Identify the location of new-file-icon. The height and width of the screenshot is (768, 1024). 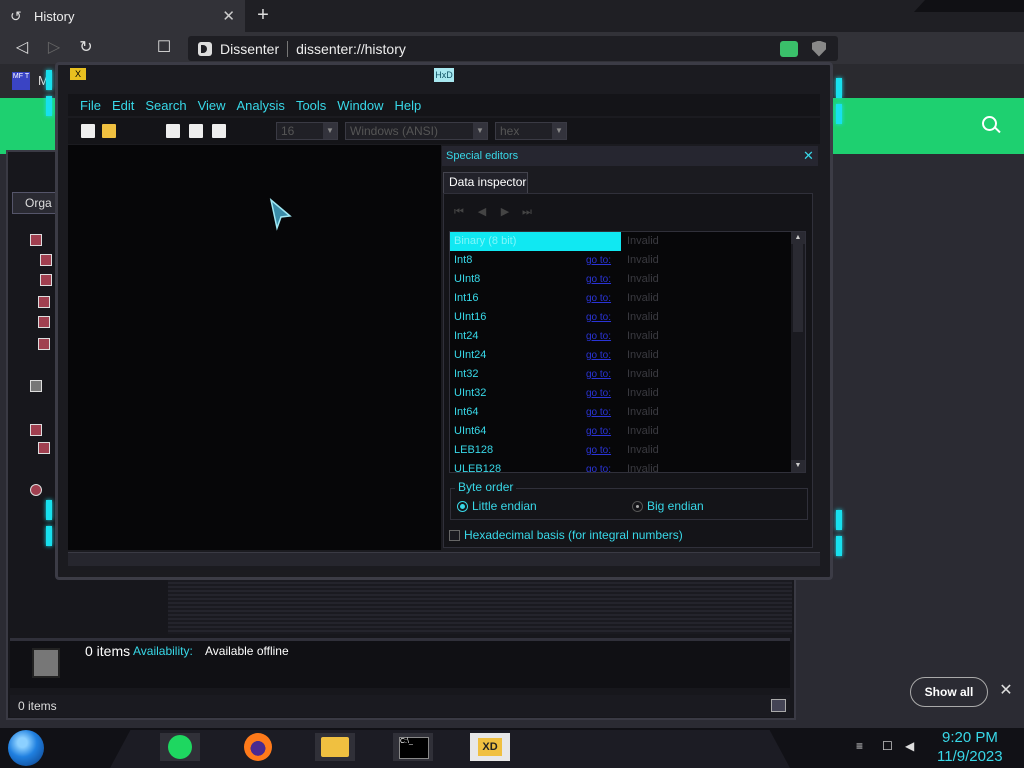
(88, 131).